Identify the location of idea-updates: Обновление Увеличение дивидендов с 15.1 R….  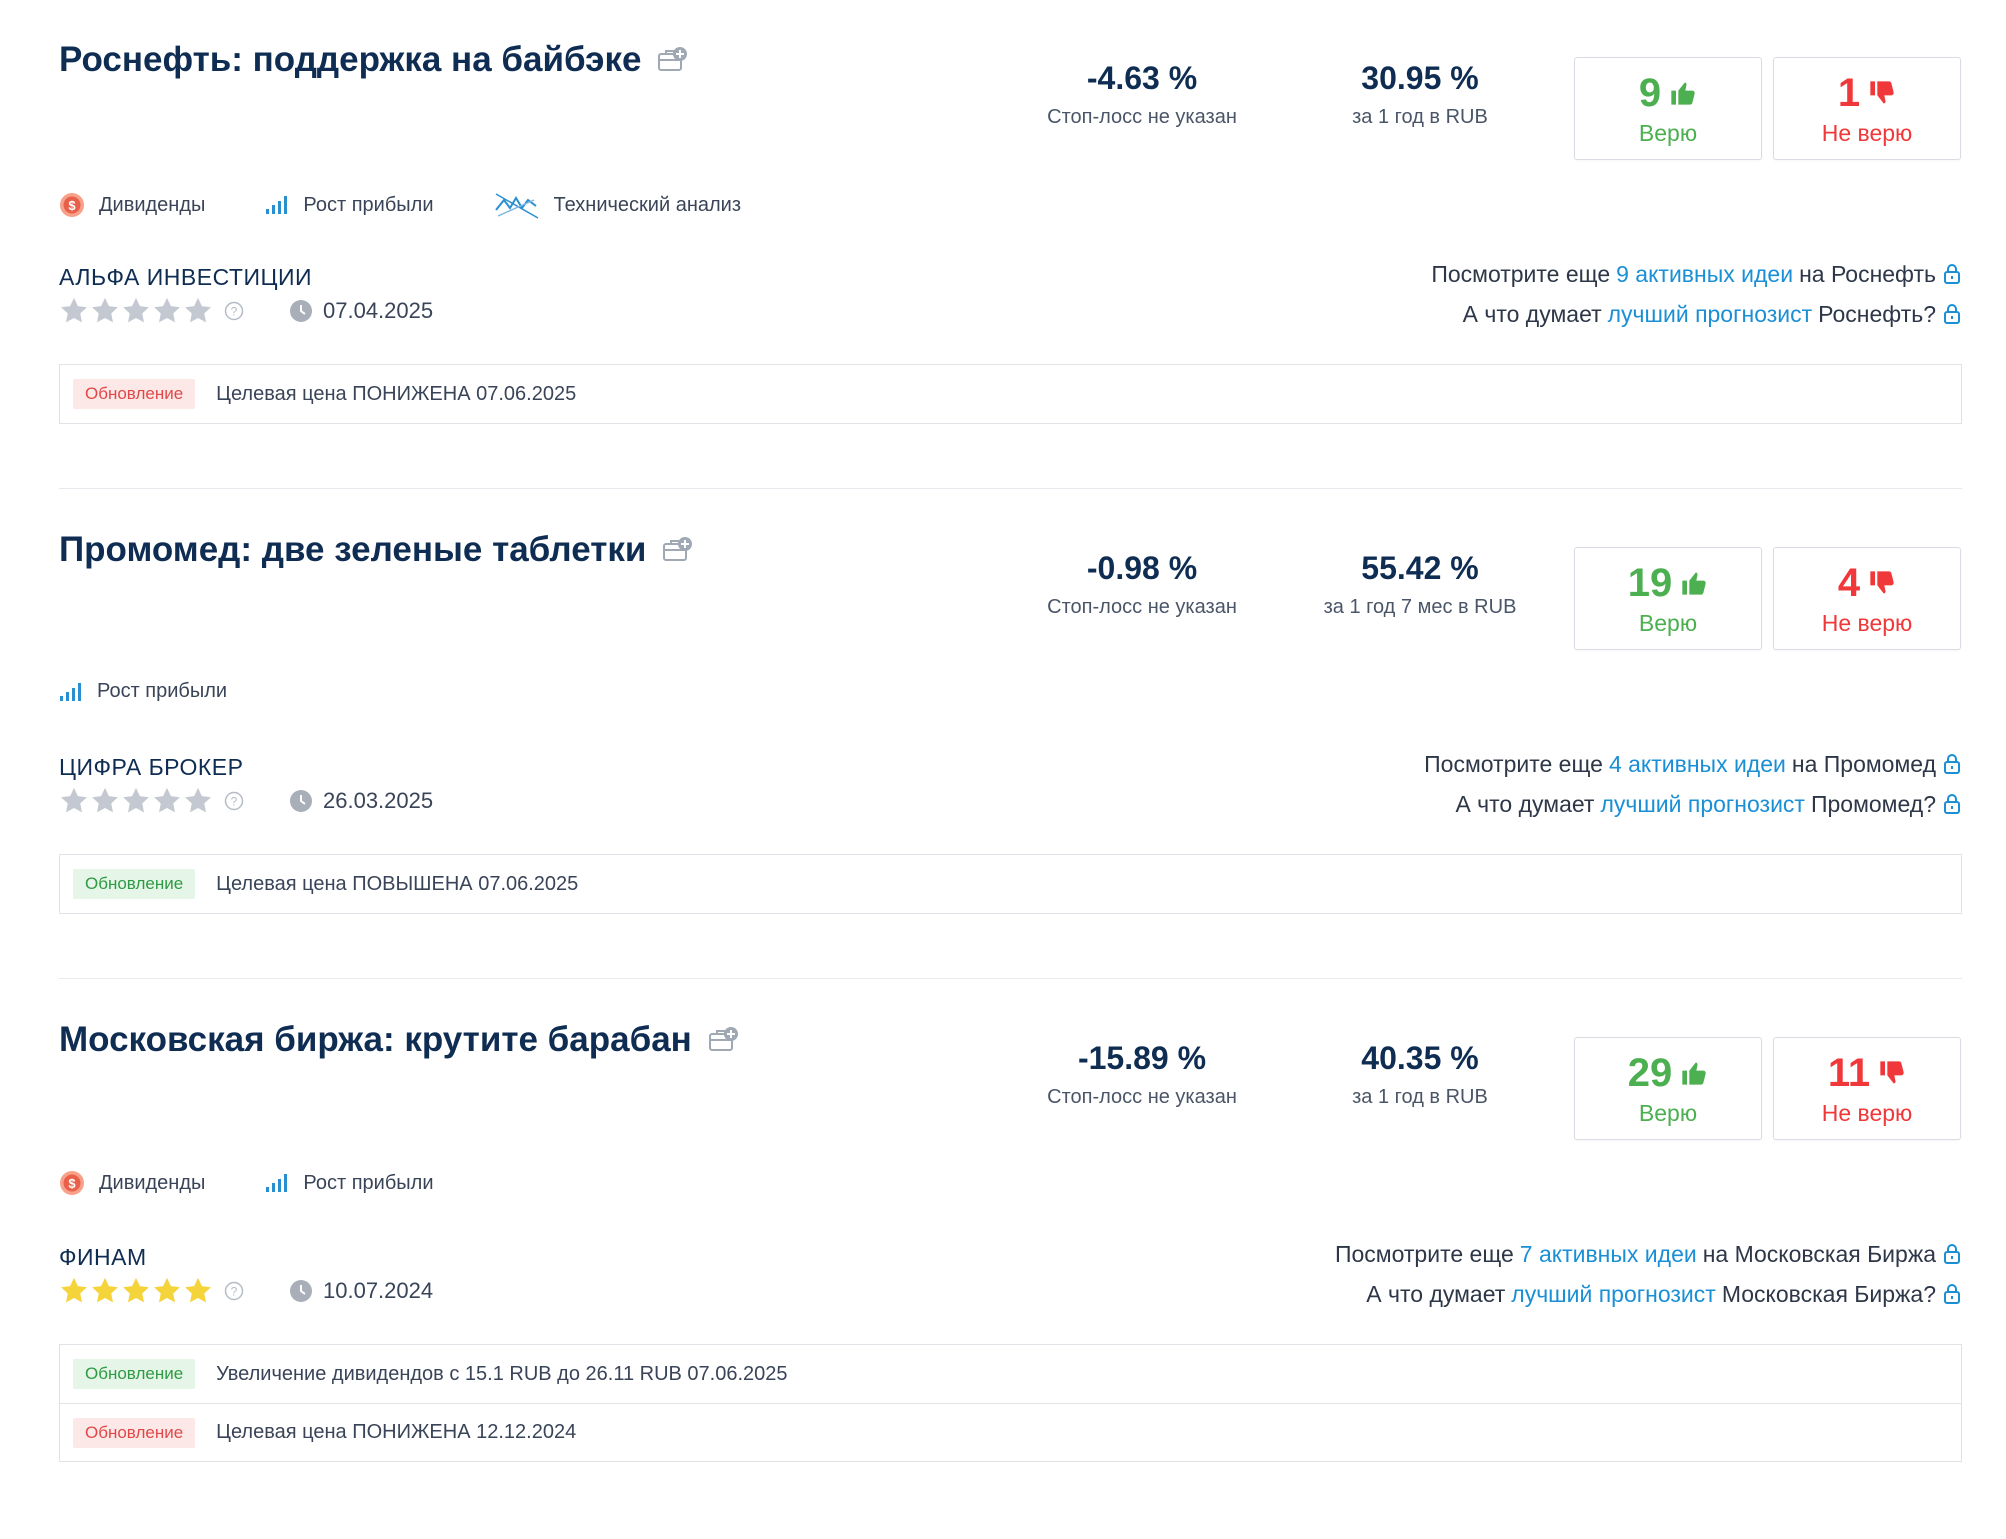
(1010, 1403).